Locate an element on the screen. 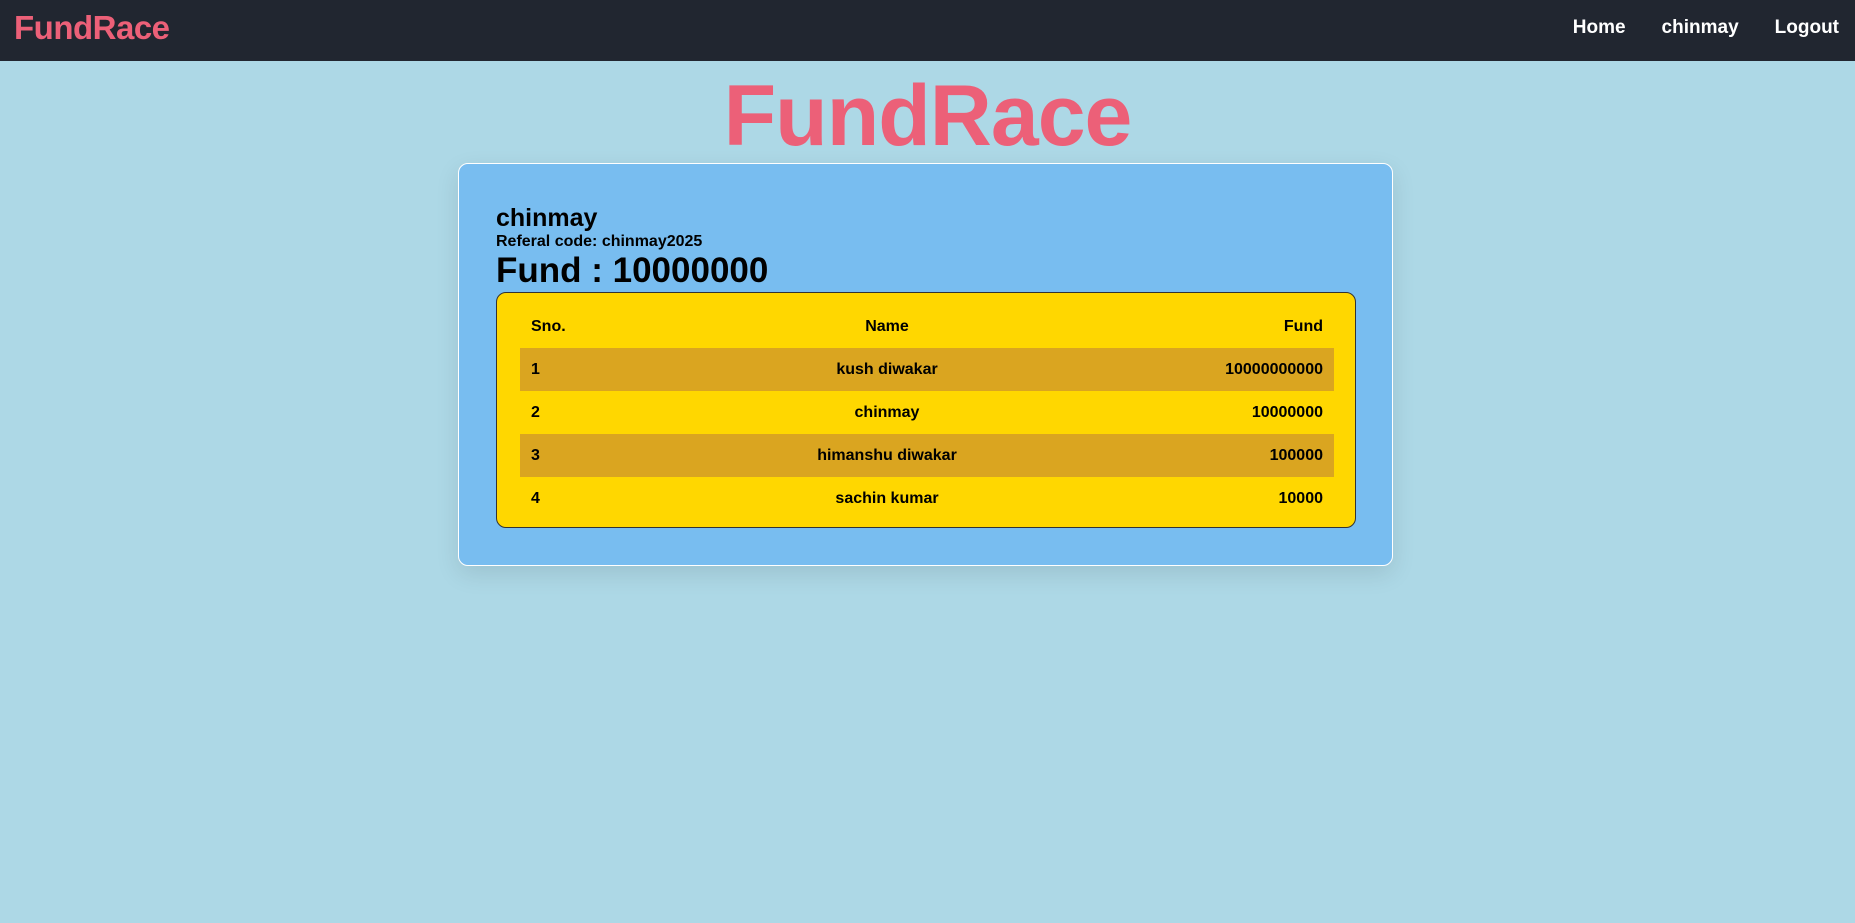 The image size is (1855, 923). row-fund: 10000000 is located at coordinates (1287, 412).